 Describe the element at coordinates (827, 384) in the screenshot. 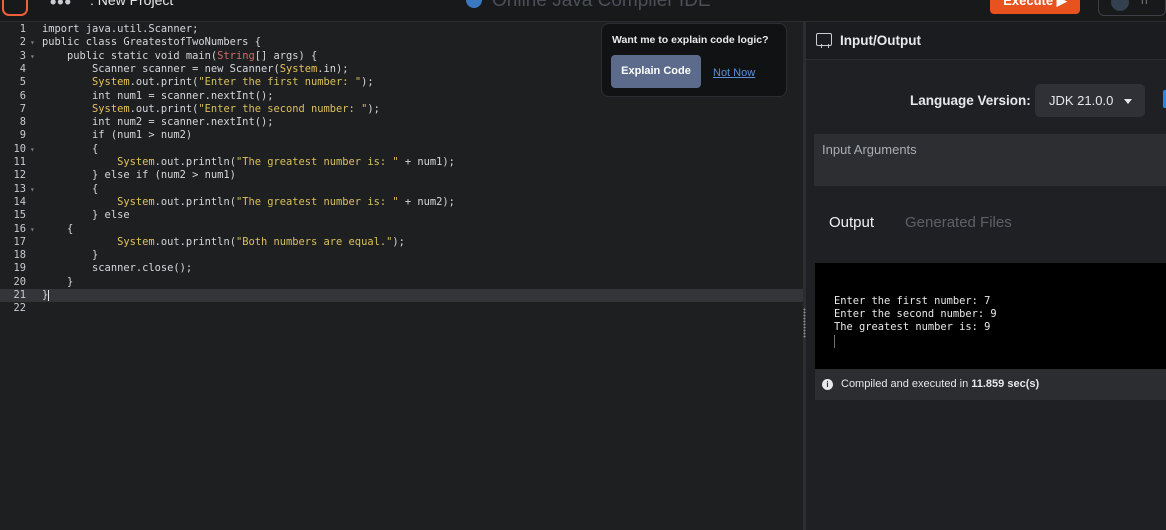

I see `info-icon: i` at that location.